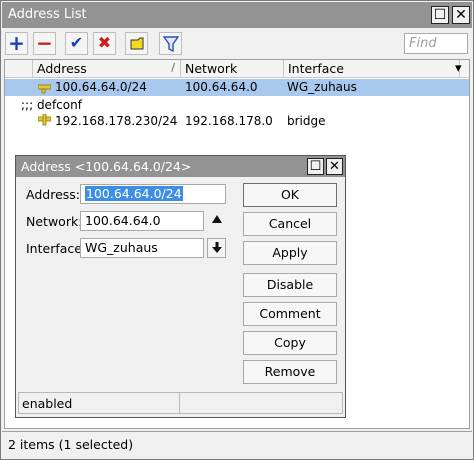 The image size is (474, 460). Describe the element at coordinates (372, 69) in the screenshot. I see `column-header-interface: Interface` at that location.